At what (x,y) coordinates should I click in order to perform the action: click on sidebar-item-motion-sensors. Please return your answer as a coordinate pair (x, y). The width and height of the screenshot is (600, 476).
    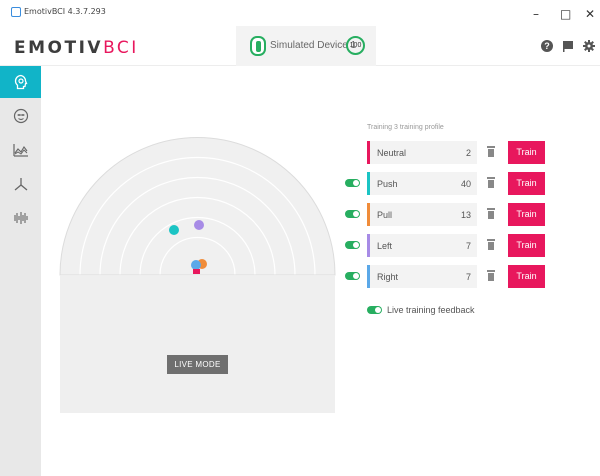
    Looking at the image, I should click on (20, 184).